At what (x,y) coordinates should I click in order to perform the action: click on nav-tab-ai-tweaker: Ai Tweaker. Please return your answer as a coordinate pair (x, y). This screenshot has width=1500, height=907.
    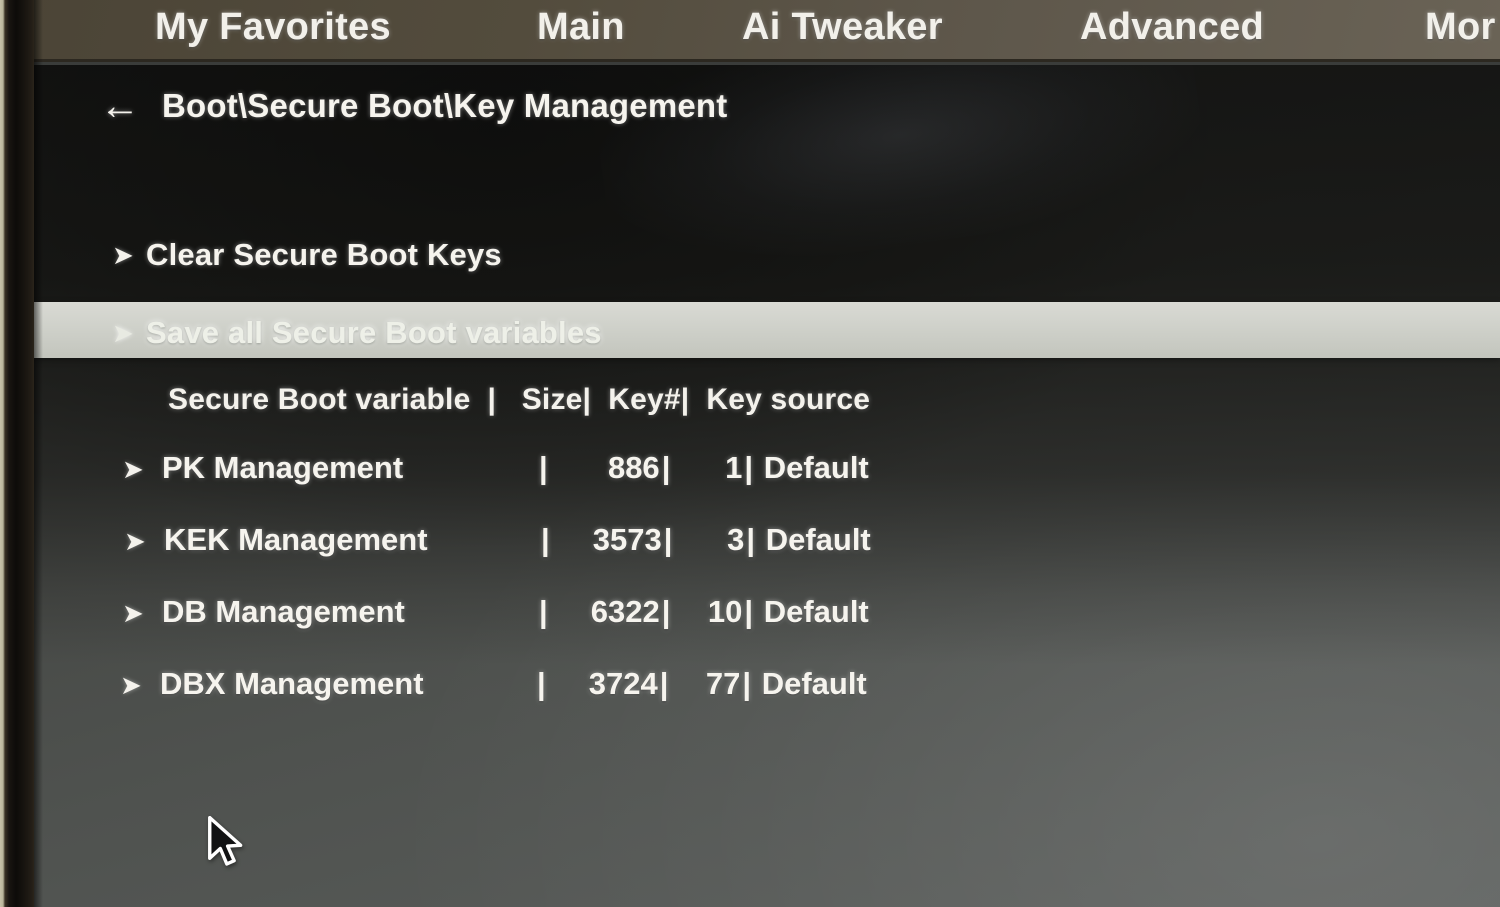
    Looking at the image, I should click on (842, 27).